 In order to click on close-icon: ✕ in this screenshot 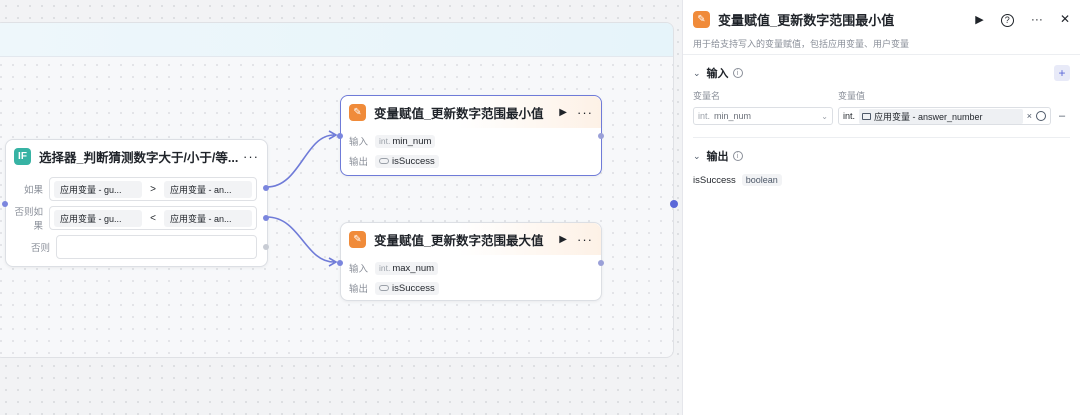, I will do `click(1065, 19)`.